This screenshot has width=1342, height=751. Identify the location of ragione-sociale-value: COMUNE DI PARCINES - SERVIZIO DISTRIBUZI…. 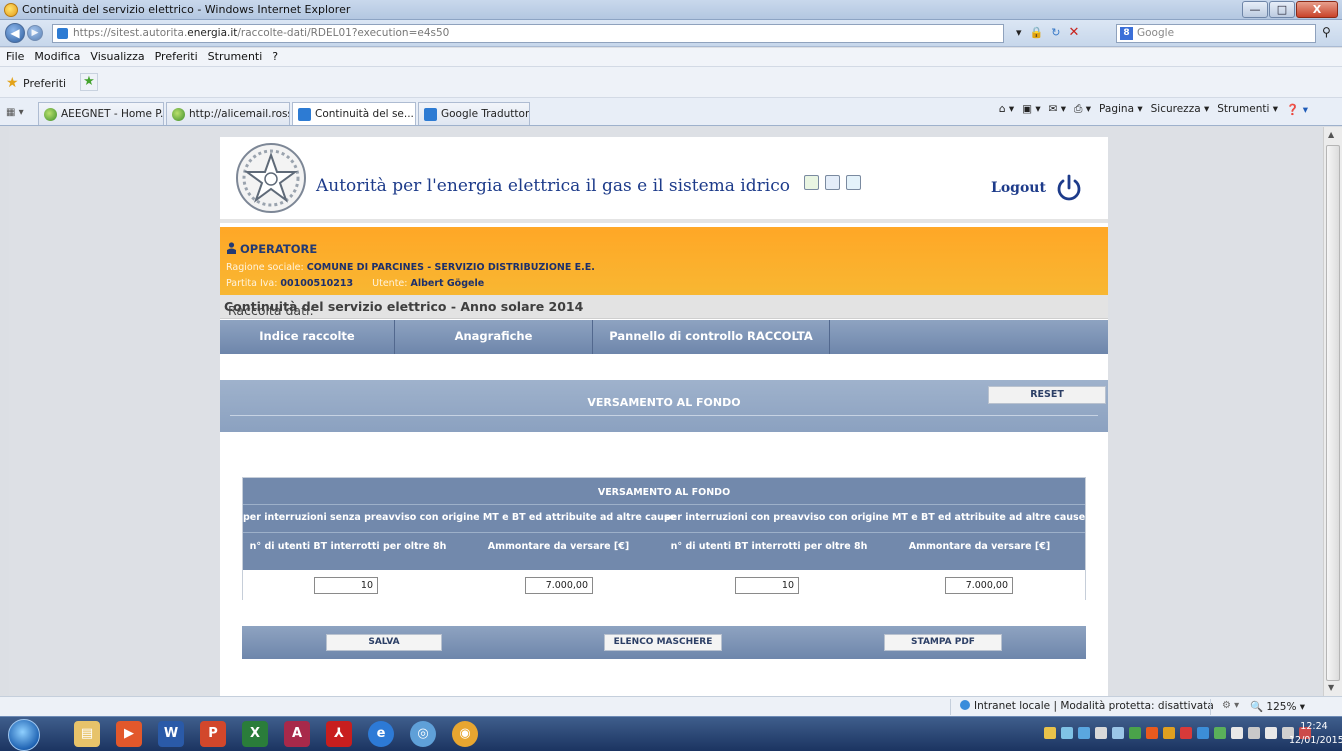
(450, 267).